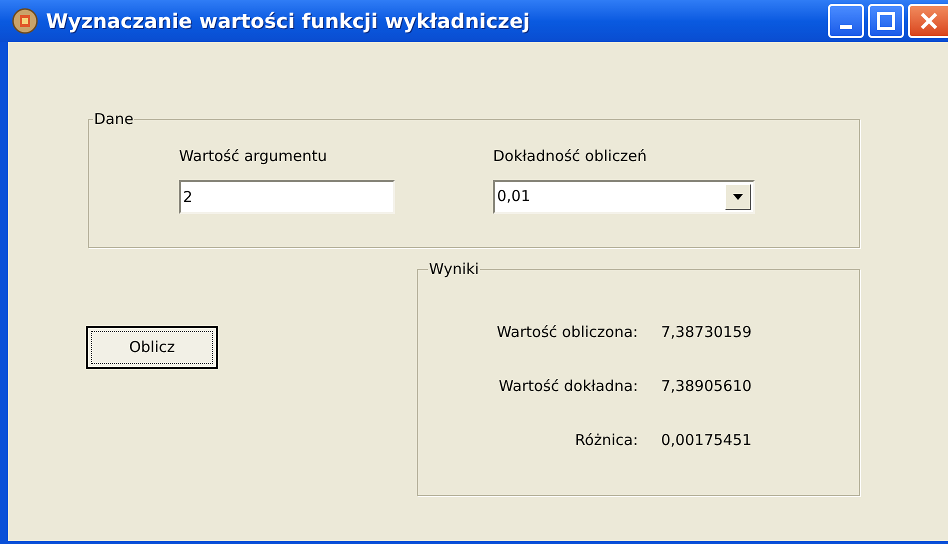 Image resolution: width=948 pixels, height=544 pixels. Describe the element at coordinates (567, 332) in the screenshot. I see `result-label: Wartość obliczona:` at that location.